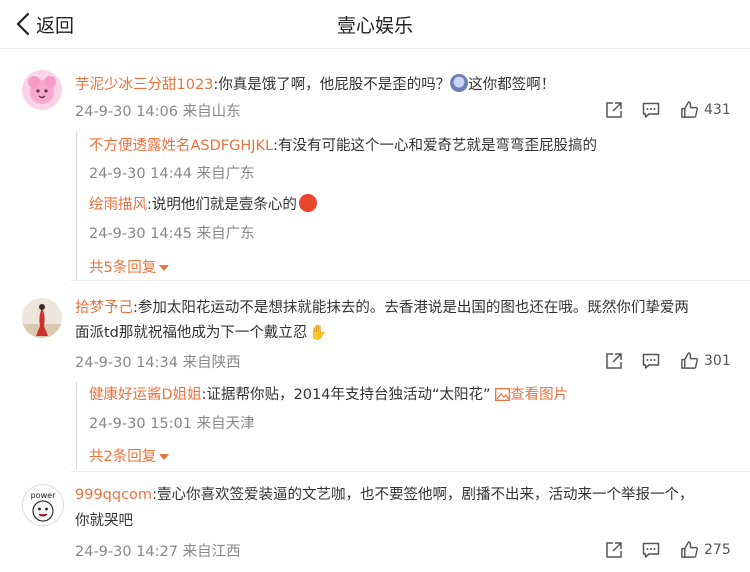  What do you see at coordinates (531, 395) in the screenshot?
I see `view-image-link: 查看图片` at bounding box center [531, 395].